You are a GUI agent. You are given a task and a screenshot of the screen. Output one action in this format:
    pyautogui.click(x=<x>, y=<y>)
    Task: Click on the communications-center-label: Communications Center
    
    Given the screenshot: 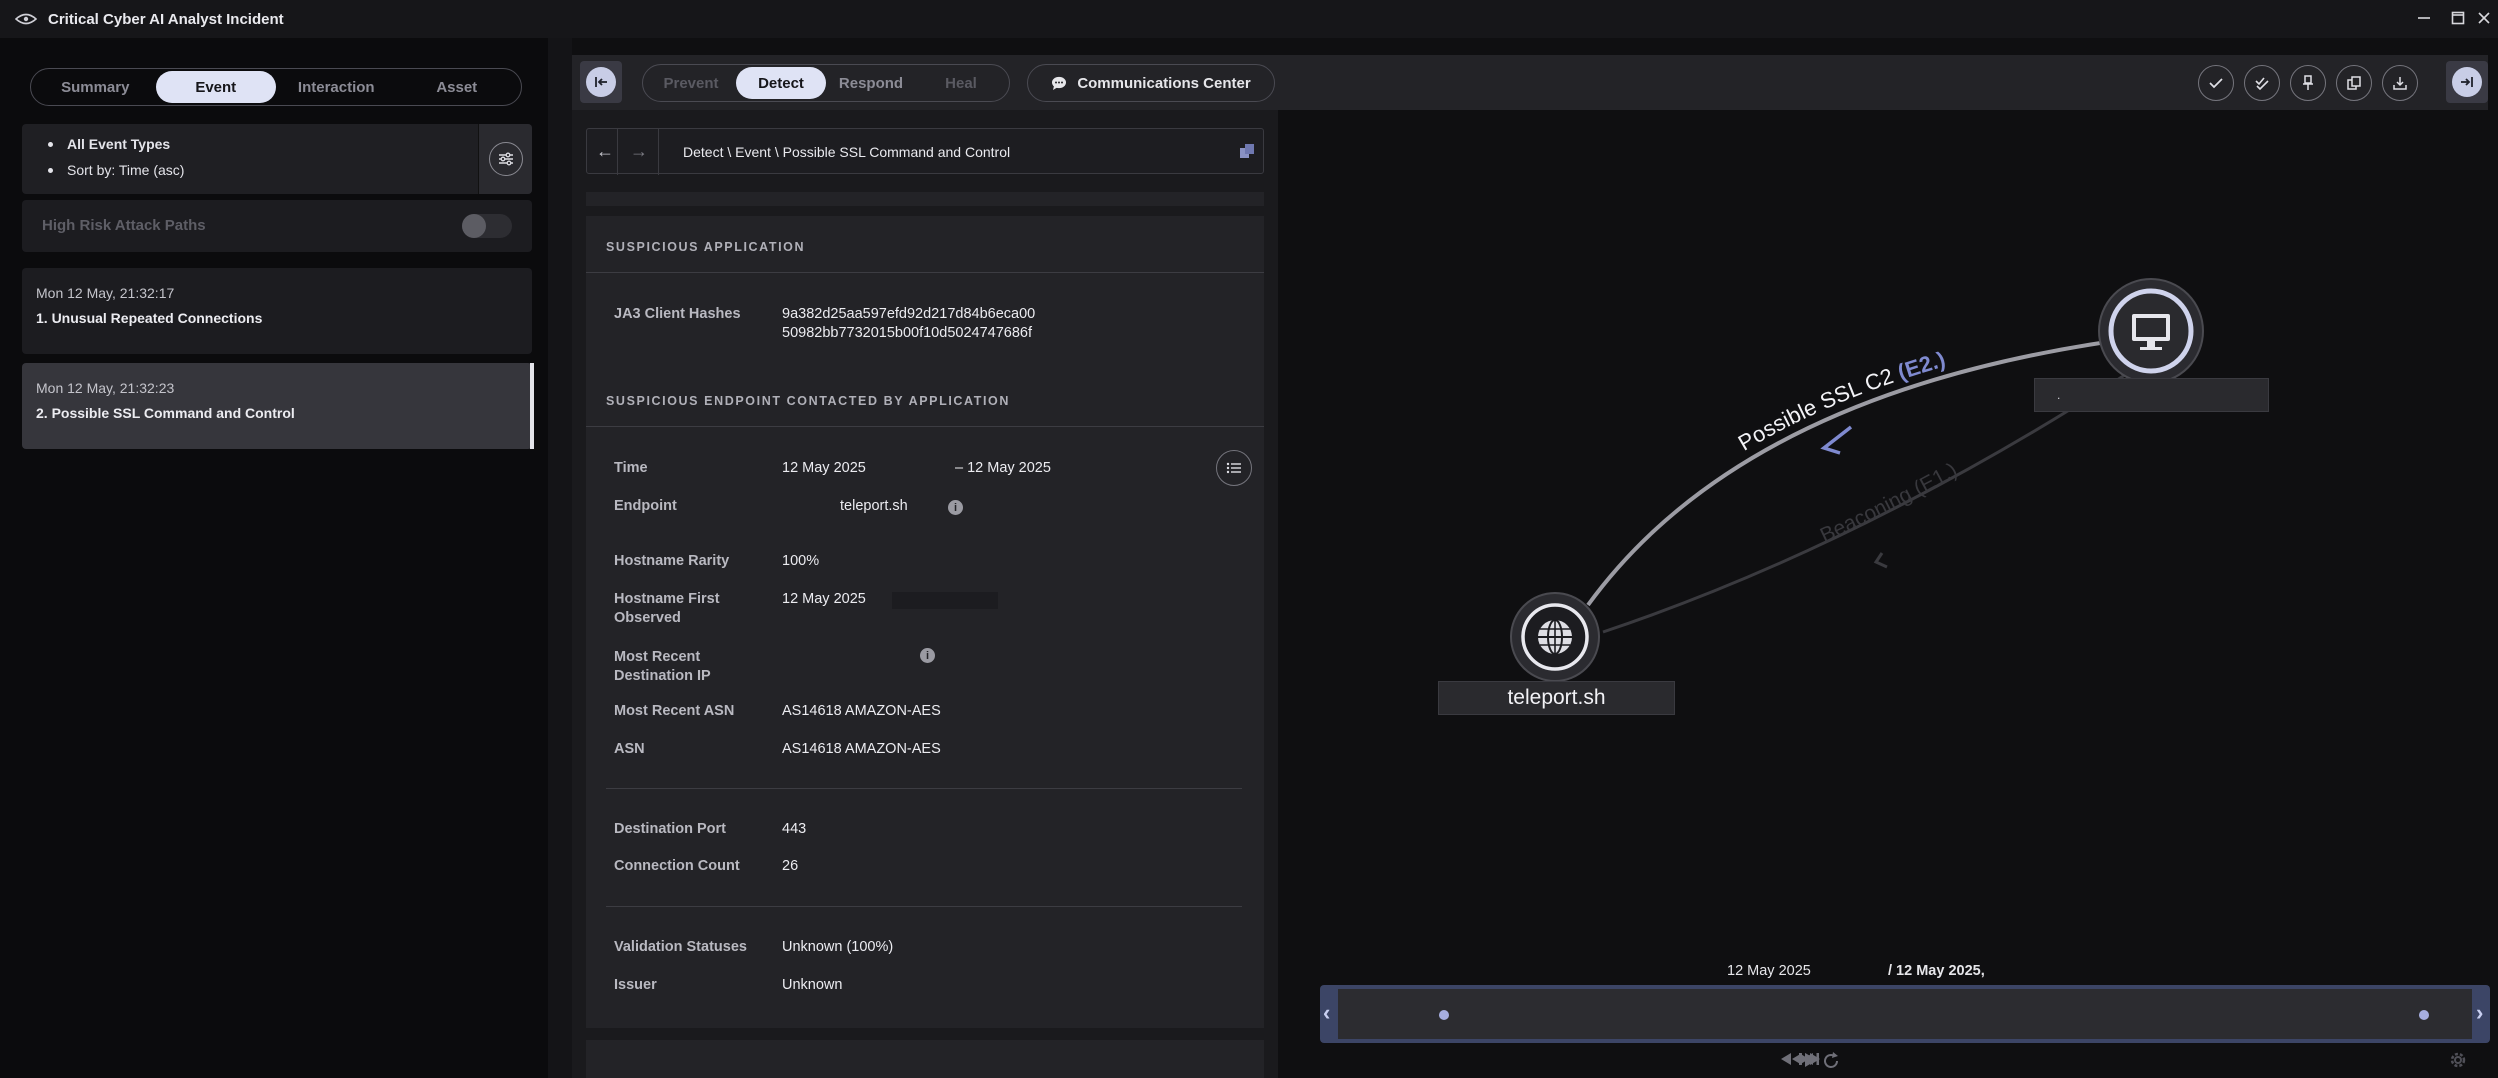 What is the action you would take?
    pyautogui.click(x=1163, y=83)
    